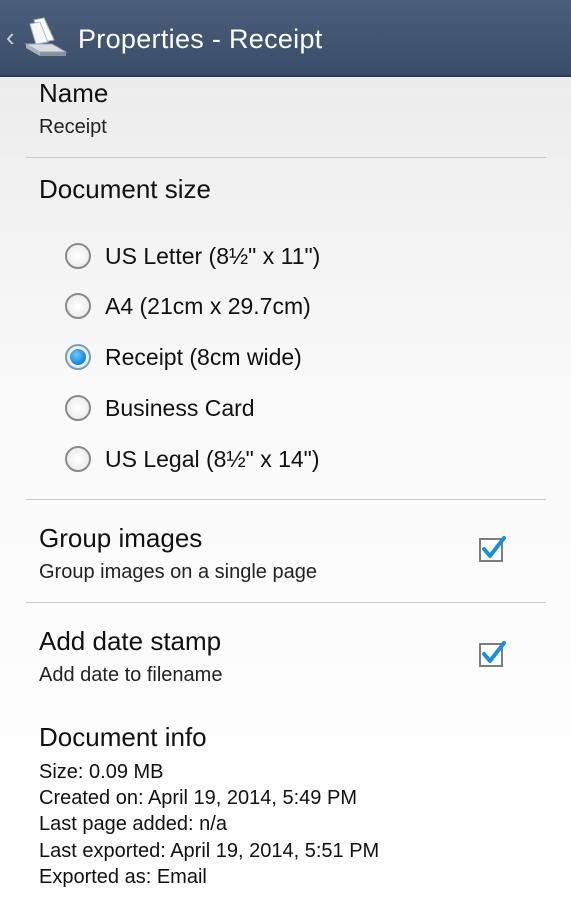 The width and height of the screenshot is (571, 900). What do you see at coordinates (209, 851) in the screenshot?
I see `info-last-exported: Last exported: April 19, 2014, 5:51 PM` at bounding box center [209, 851].